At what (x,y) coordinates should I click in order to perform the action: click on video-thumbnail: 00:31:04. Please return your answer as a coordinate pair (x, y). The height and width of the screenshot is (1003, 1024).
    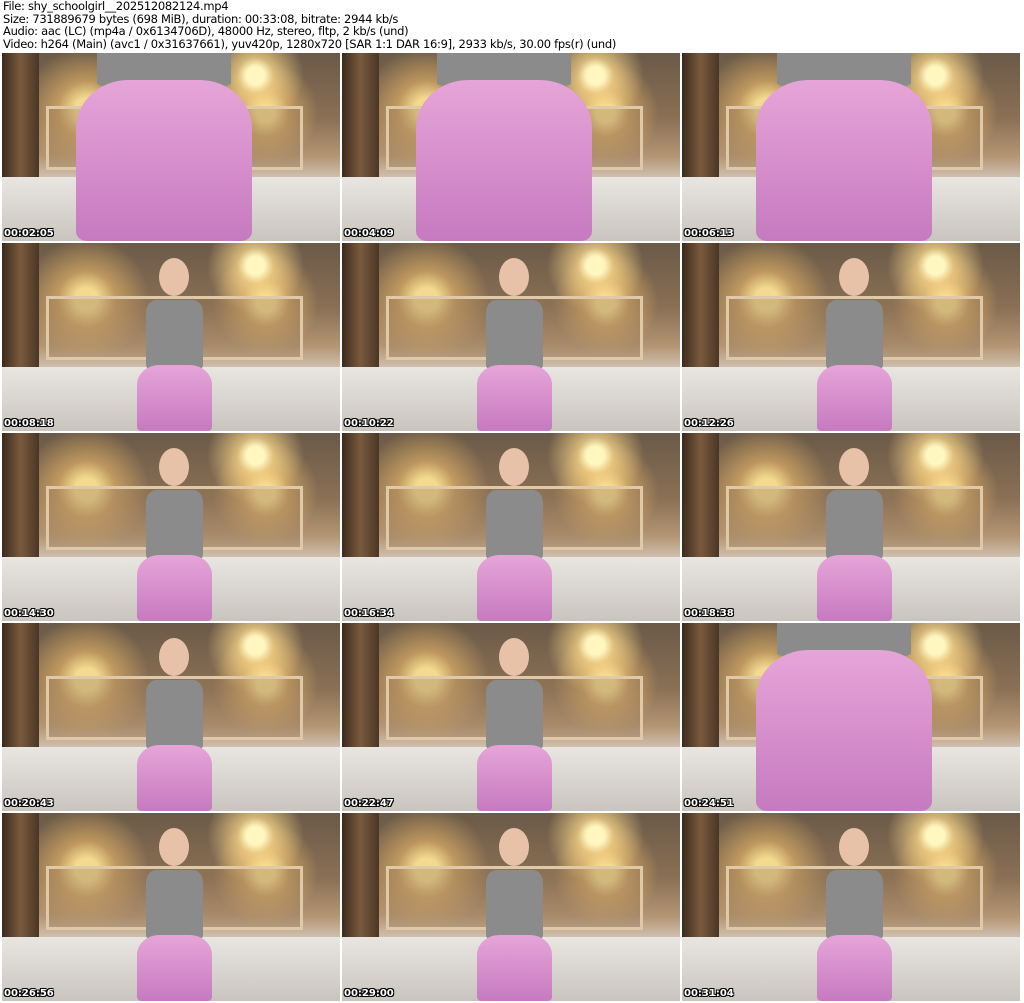
    Looking at the image, I should click on (851, 907).